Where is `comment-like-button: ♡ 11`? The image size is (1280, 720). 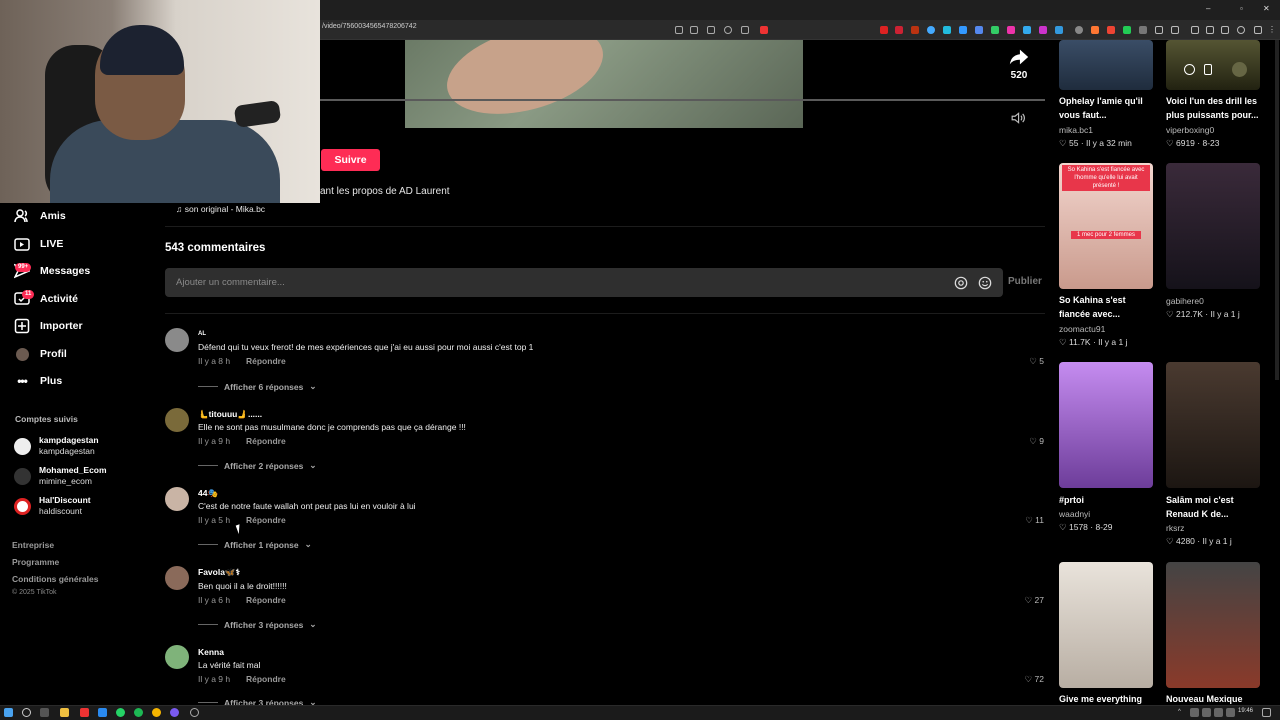
comment-like-button: ♡ 11 is located at coordinates (1022, 520).